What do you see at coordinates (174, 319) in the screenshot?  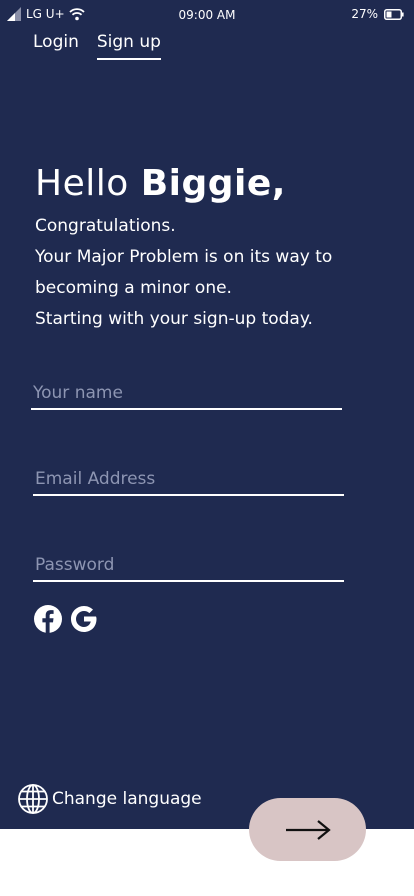 I see `message-line: Starting with your sign-up today.` at bounding box center [174, 319].